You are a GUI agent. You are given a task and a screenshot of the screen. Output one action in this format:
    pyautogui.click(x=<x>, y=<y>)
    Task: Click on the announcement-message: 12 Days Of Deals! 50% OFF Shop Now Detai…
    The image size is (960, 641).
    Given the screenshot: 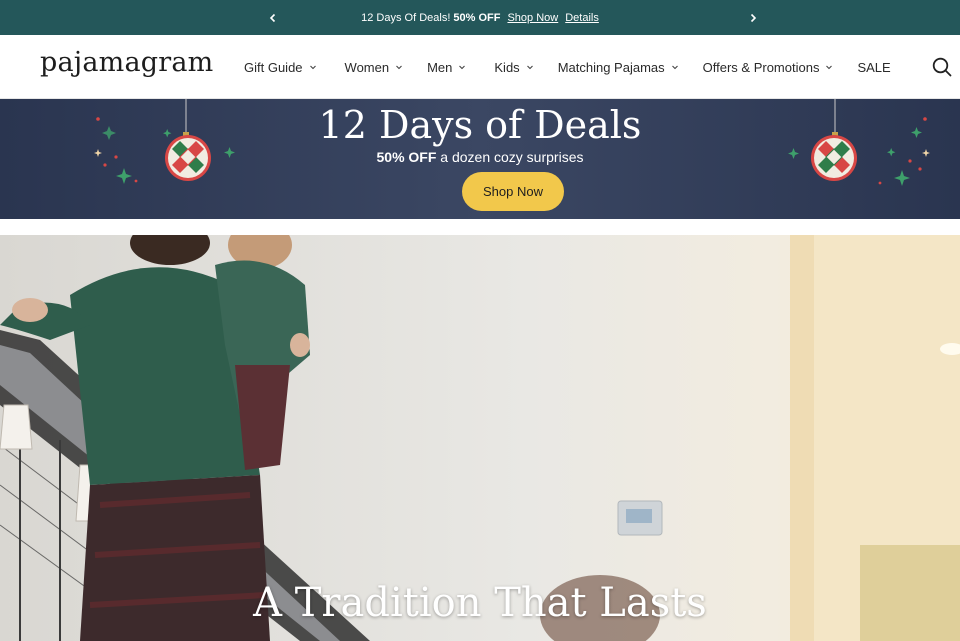 What is the action you would take?
    pyautogui.click(x=480, y=17)
    